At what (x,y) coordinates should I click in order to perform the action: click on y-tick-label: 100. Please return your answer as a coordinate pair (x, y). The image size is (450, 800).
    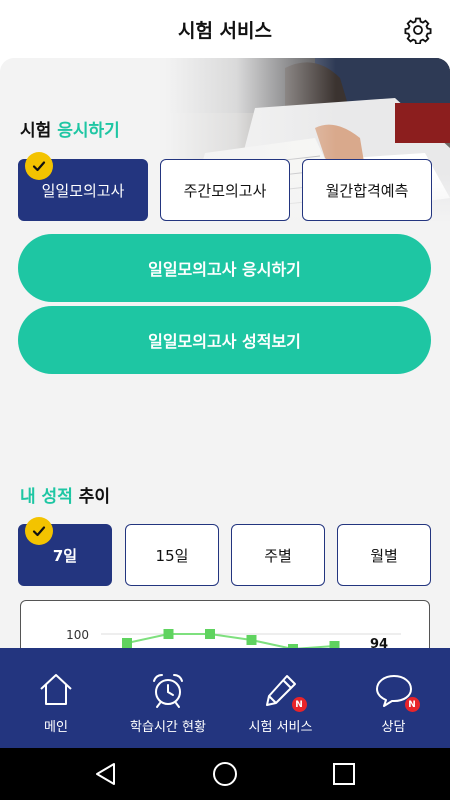
    Looking at the image, I should click on (77, 635).